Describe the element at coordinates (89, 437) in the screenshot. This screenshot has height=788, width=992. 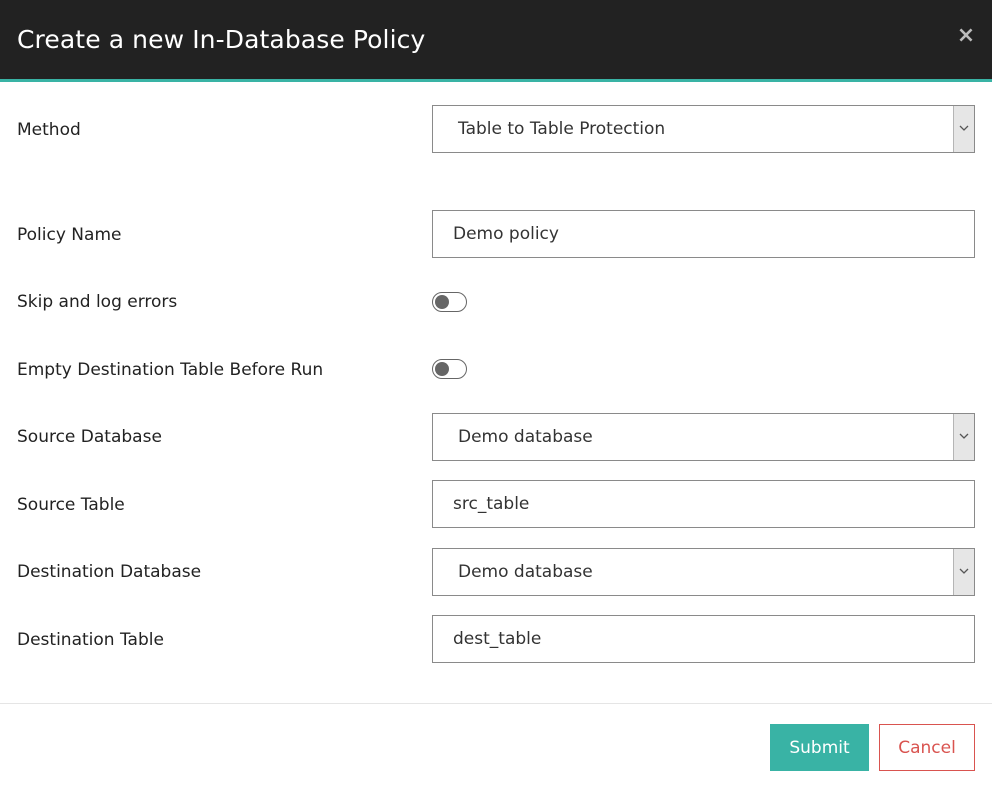
I see `source-database-label: Source Database` at that location.